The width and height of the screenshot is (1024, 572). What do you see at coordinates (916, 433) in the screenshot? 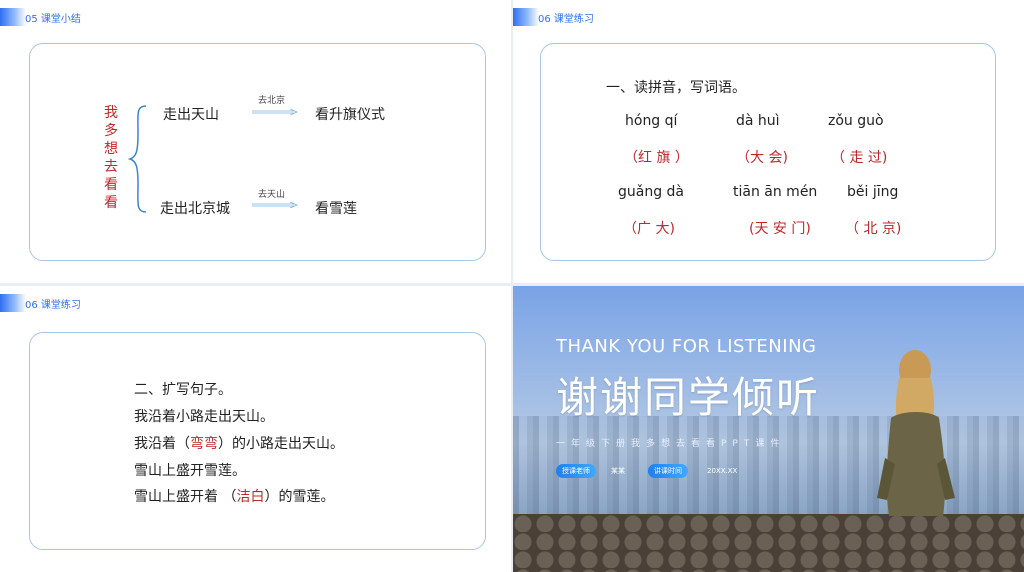
I see `woman-sitting-image` at bounding box center [916, 433].